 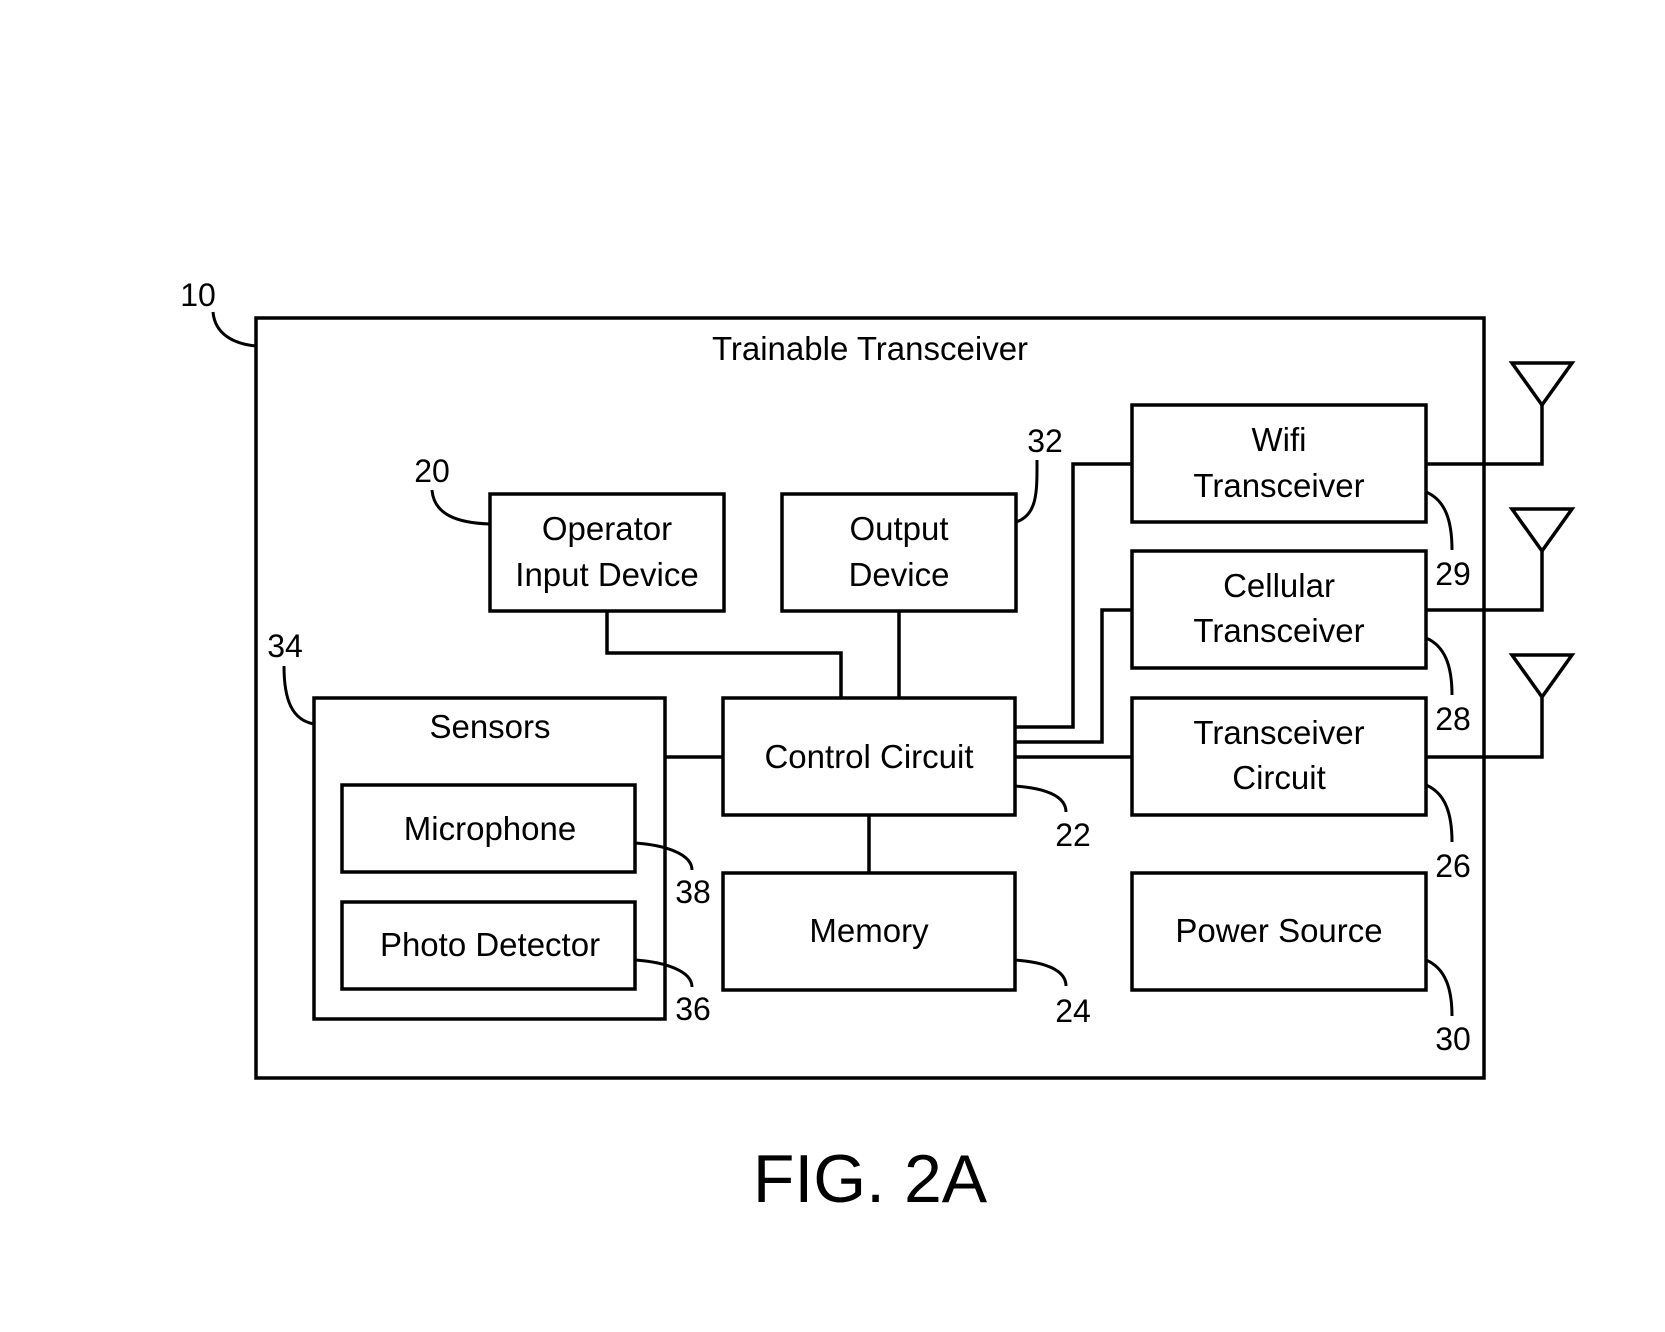 What do you see at coordinates (899, 574) in the screenshot?
I see `output-device-label-2: Device` at bounding box center [899, 574].